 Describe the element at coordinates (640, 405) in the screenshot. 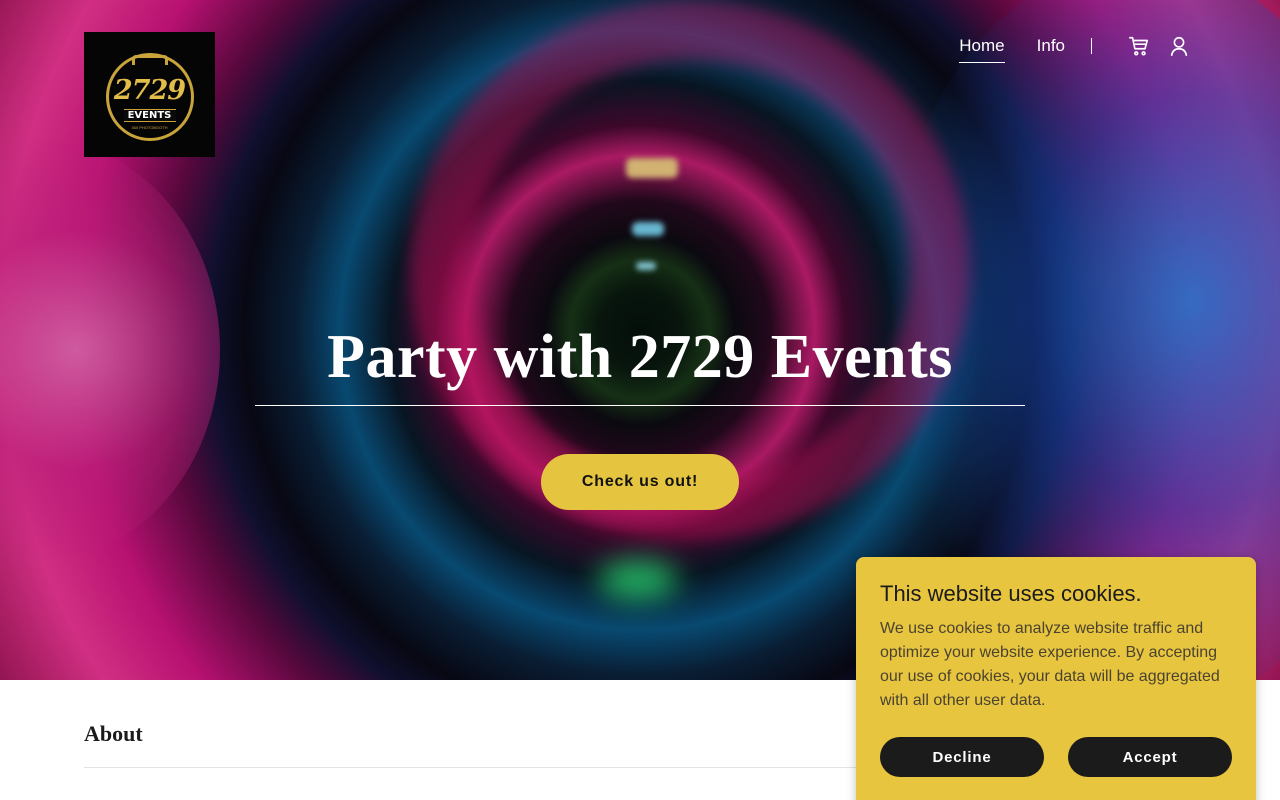

I see `hero-divider` at that location.